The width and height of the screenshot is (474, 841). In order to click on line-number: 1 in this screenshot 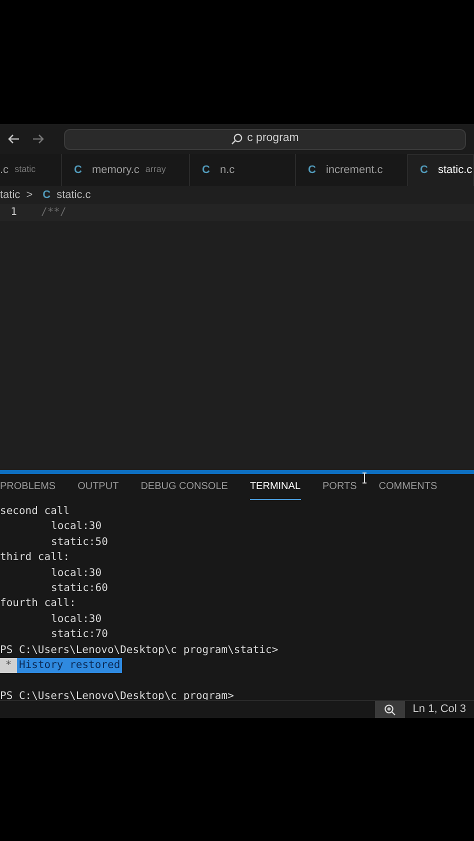, I will do `click(13, 212)`.